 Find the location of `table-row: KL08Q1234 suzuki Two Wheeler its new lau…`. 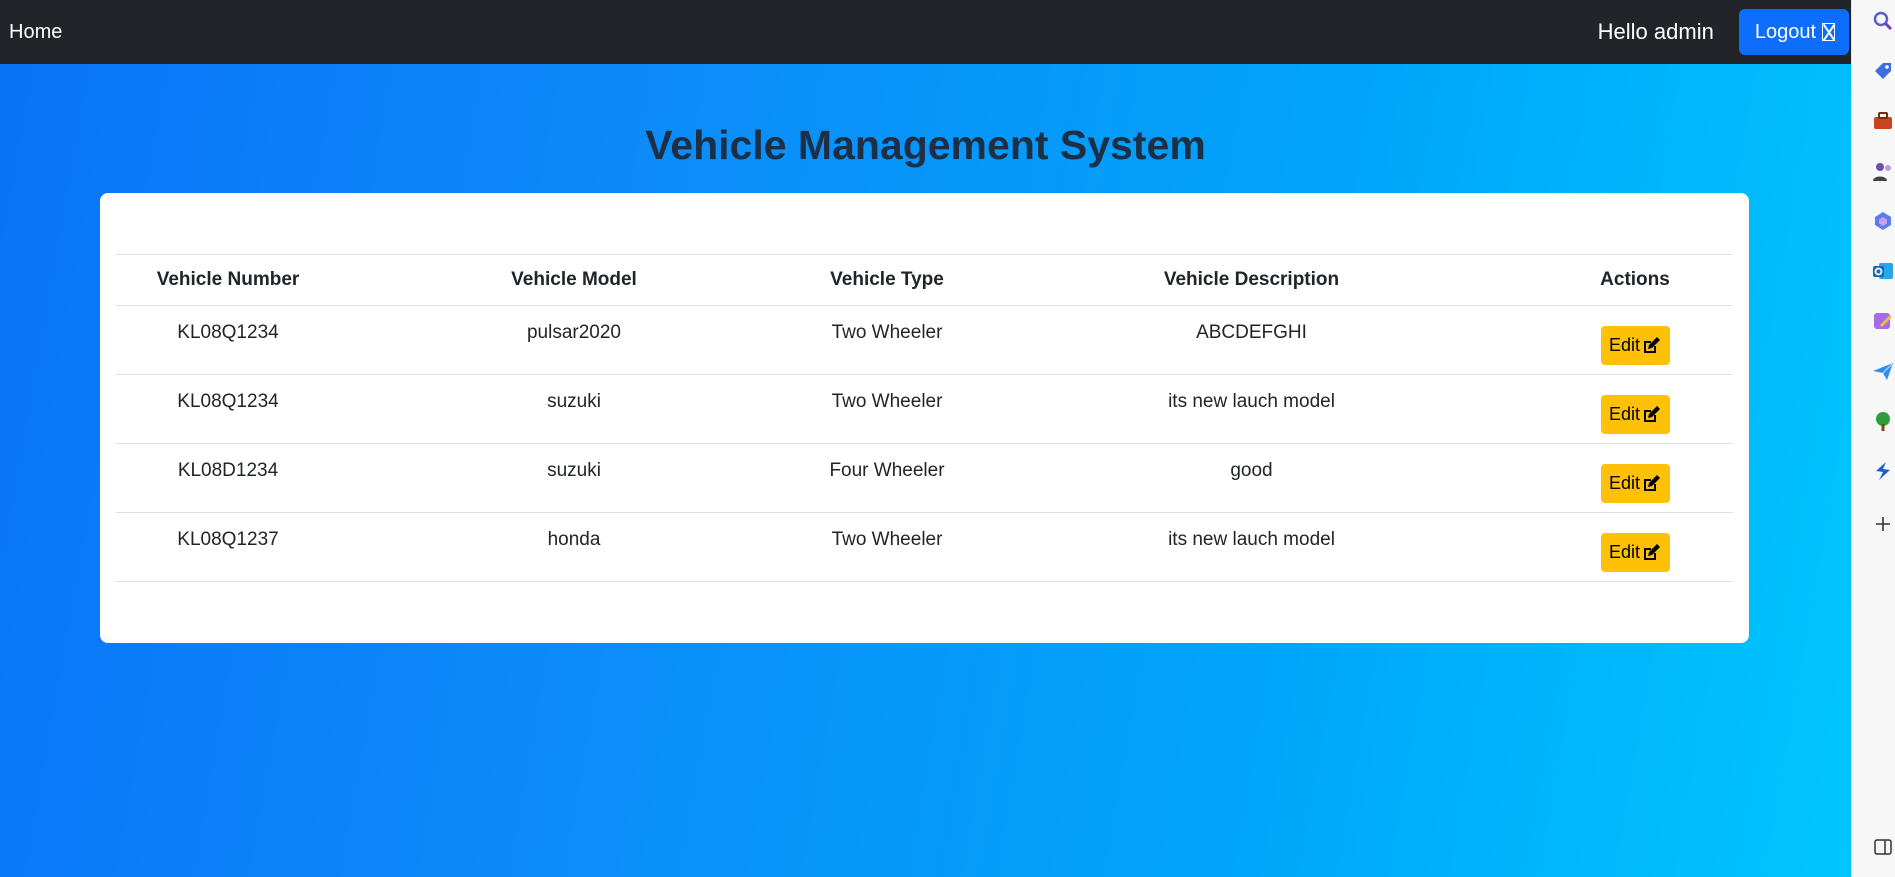

table-row: KL08Q1234 suzuki Two Wheeler its new lau… is located at coordinates (924, 409).